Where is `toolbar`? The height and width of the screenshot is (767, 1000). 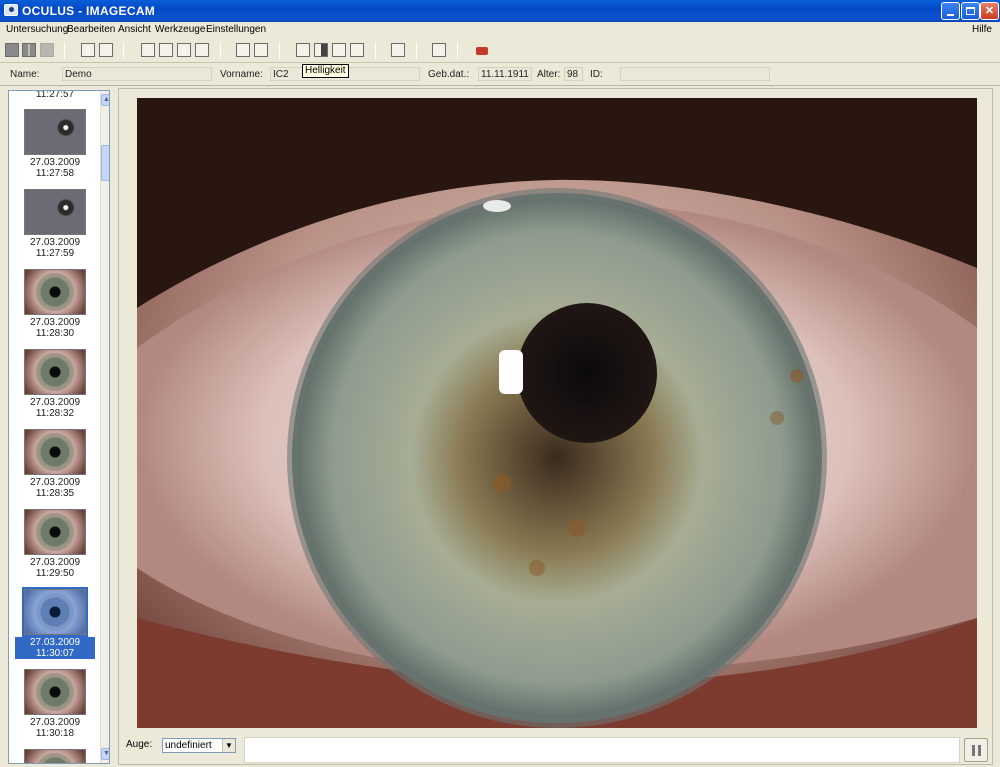
toolbar is located at coordinates (500, 51).